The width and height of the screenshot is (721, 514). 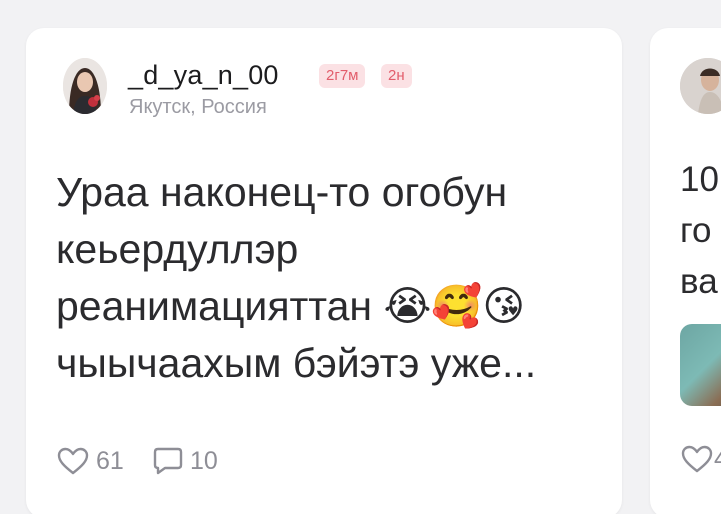 I want to click on next-avatar, so click(x=700, y=86).